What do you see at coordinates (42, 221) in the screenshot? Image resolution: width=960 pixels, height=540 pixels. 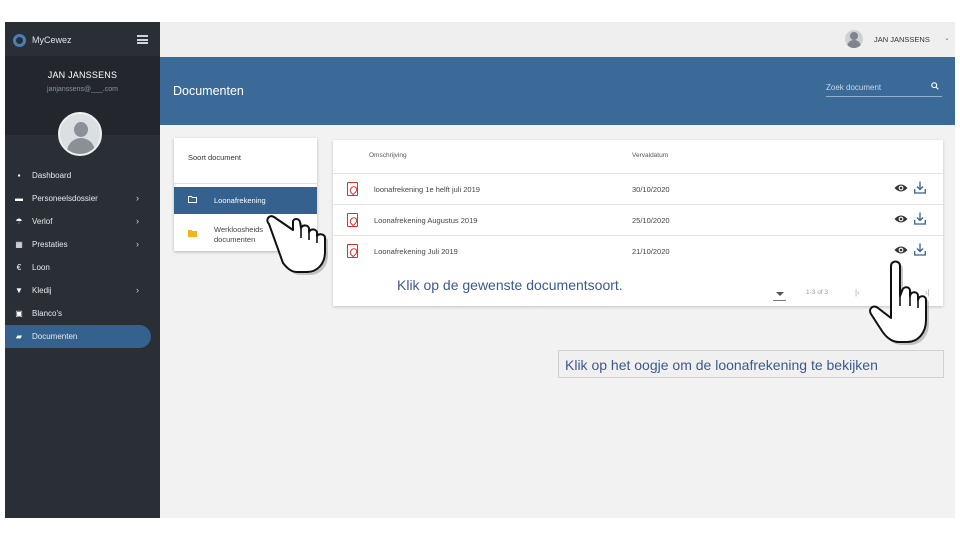 I see `sidebar-item-label: Verlof` at bounding box center [42, 221].